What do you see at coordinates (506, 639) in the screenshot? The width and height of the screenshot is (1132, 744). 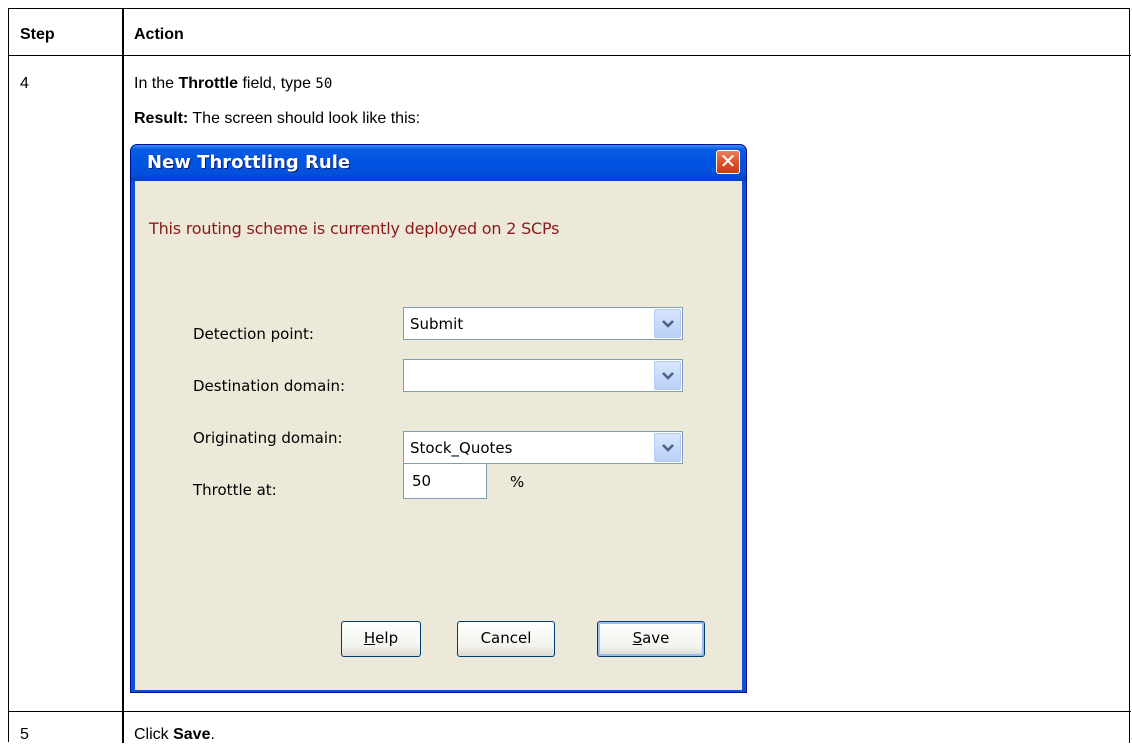 I see `cancel-button: Cancel` at bounding box center [506, 639].